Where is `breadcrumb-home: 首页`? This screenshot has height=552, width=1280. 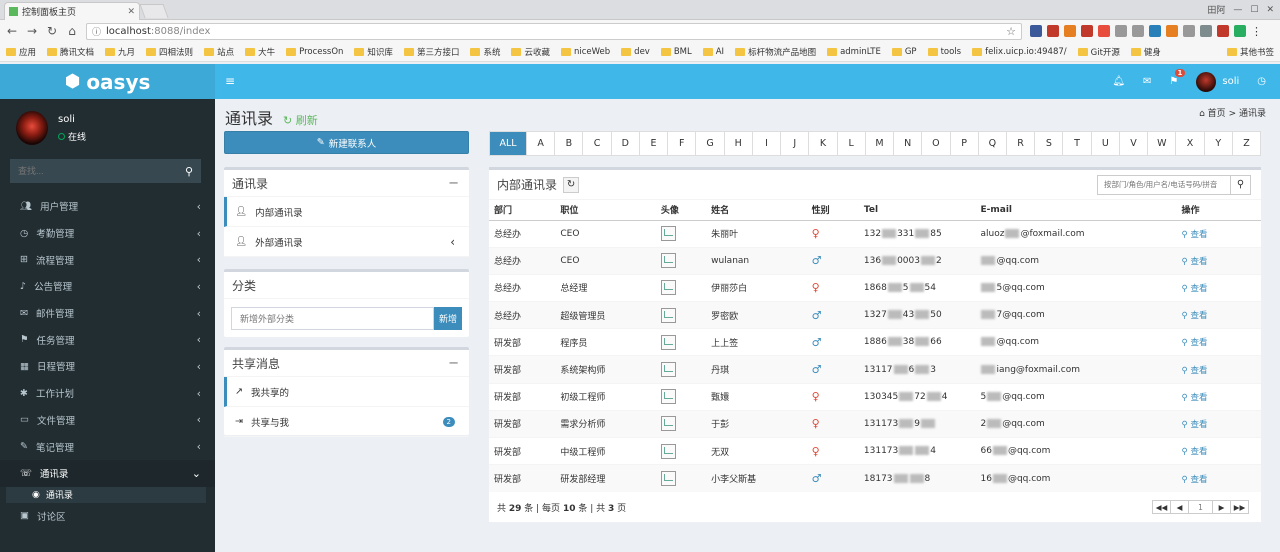 breadcrumb-home: 首页 is located at coordinates (1217, 114).